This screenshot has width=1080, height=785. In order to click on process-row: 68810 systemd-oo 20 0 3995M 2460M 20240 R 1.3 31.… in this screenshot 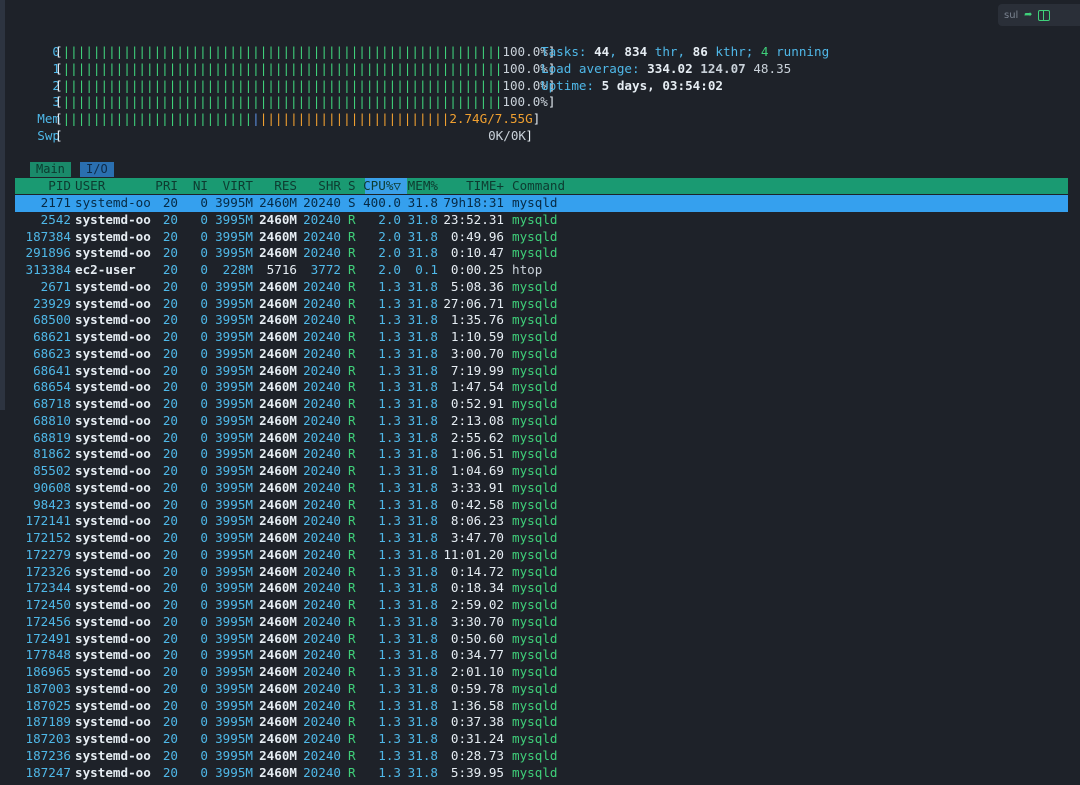, I will do `click(541, 421)`.